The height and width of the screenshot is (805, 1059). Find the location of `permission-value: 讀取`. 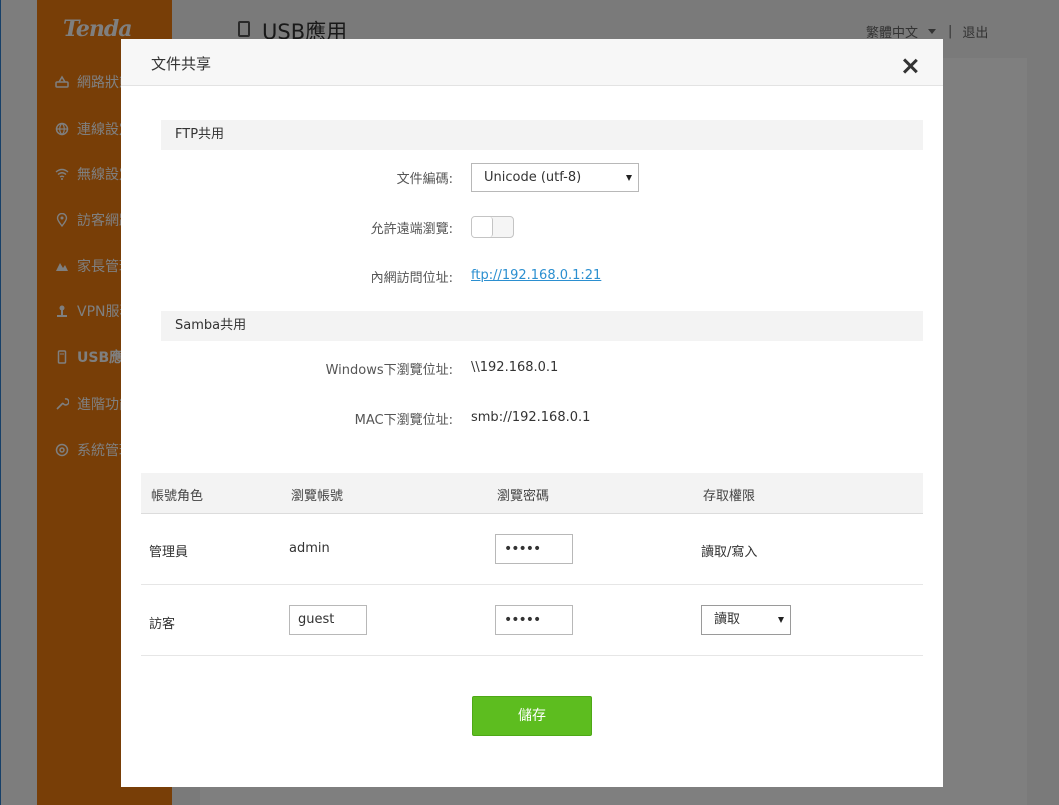

permission-value: 讀取 is located at coordinates (727, 619).